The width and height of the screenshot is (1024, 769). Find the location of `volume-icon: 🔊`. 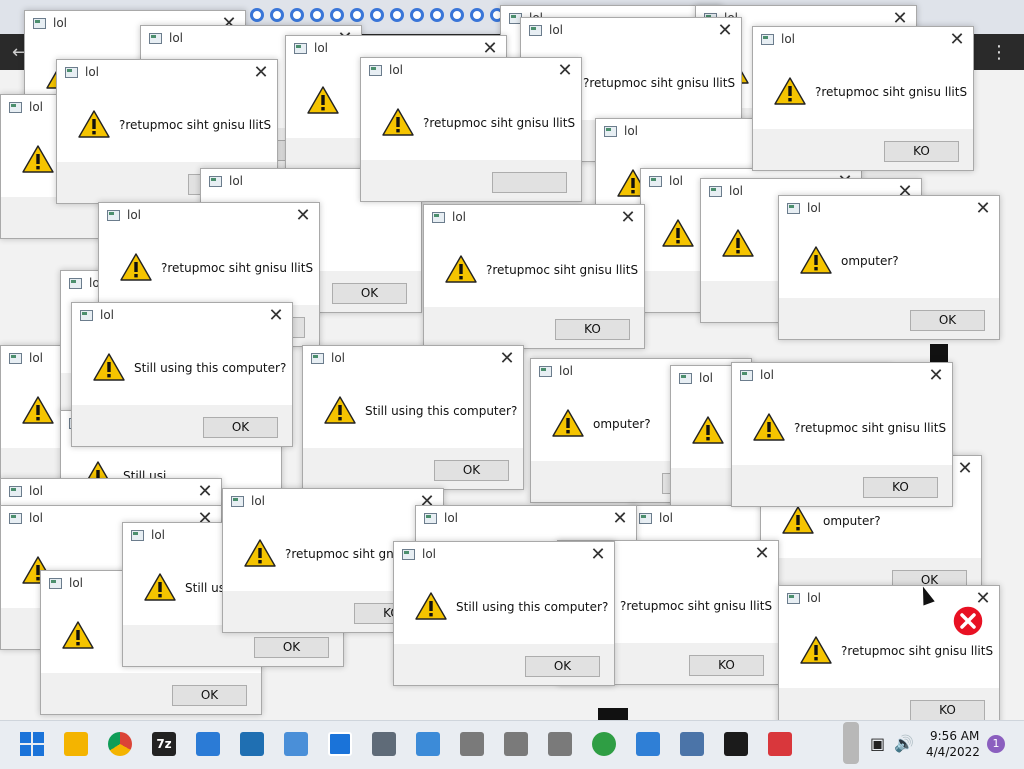

volume-icon: 🔊 is located at coordinates (904, 743).